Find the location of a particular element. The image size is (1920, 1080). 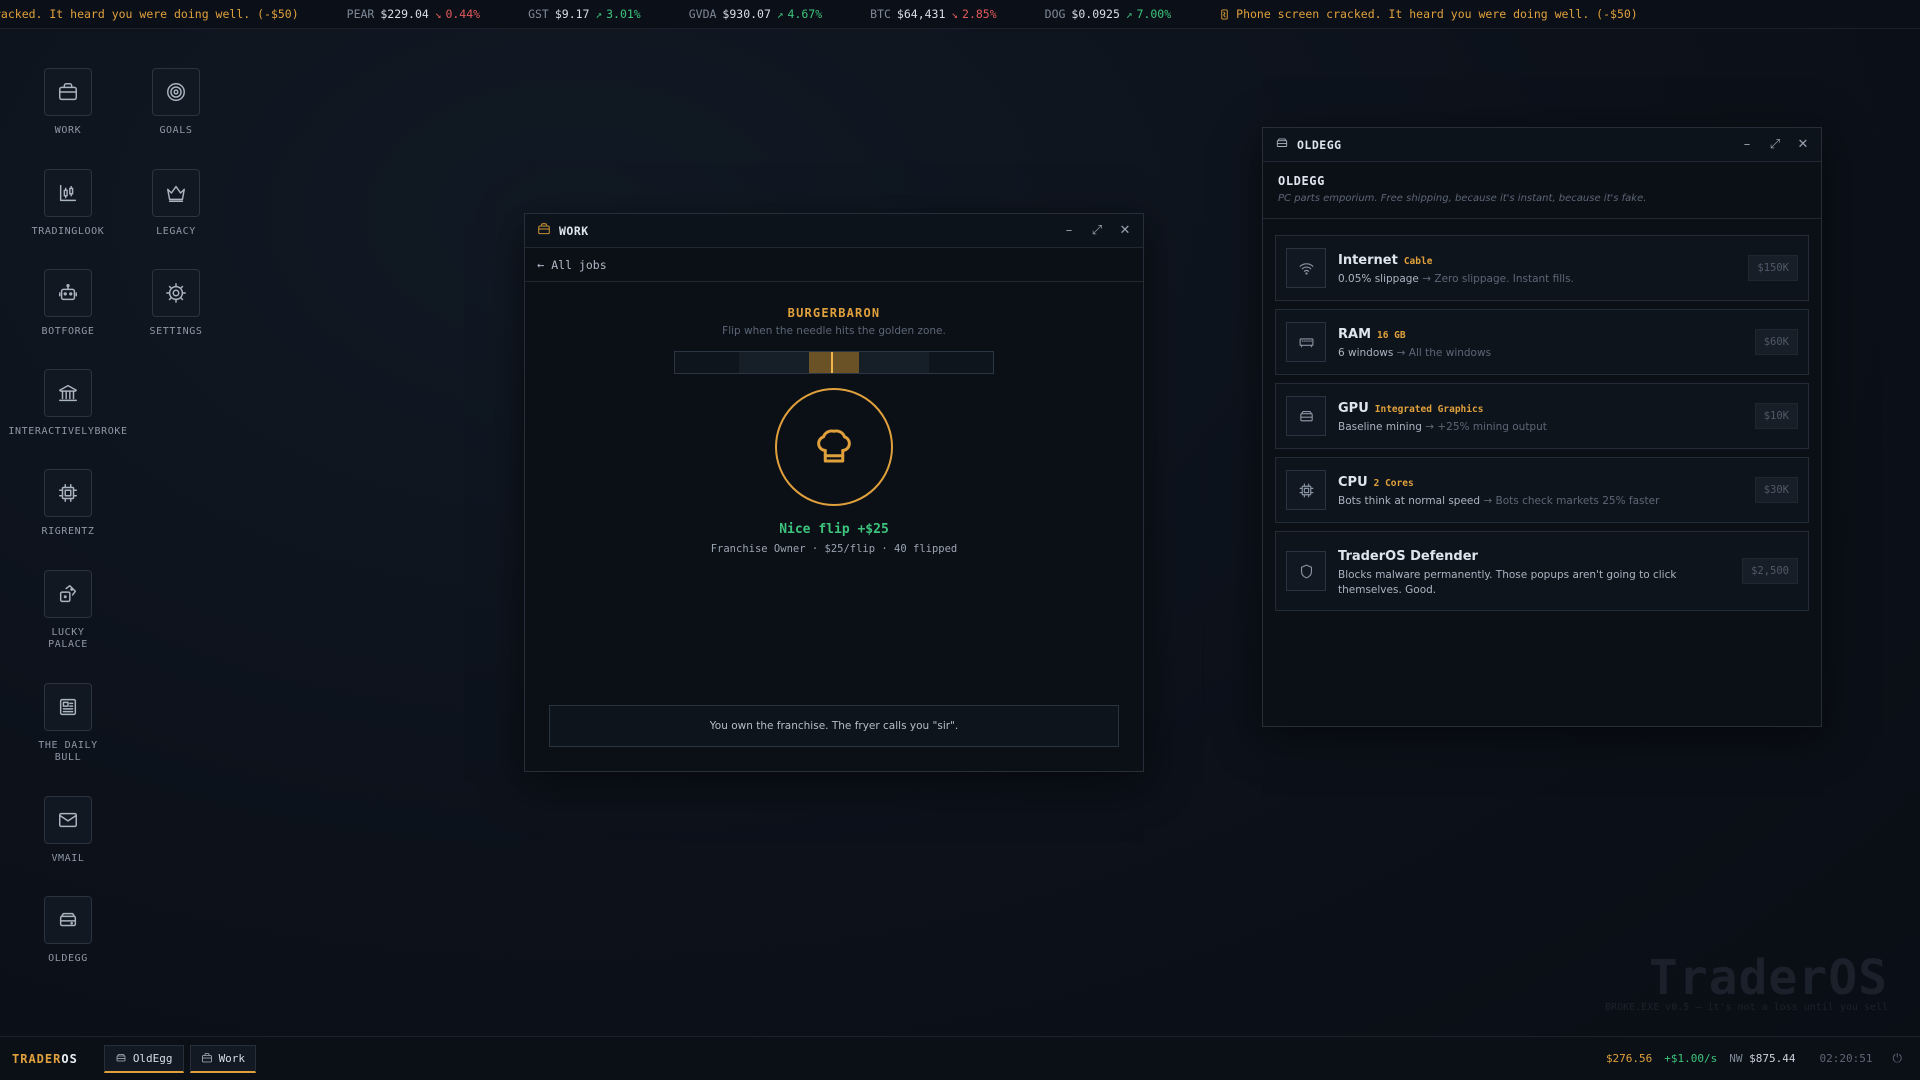

desktop-icon-rigrentz: RIGRENTZ is located at coordinates (68, 503).